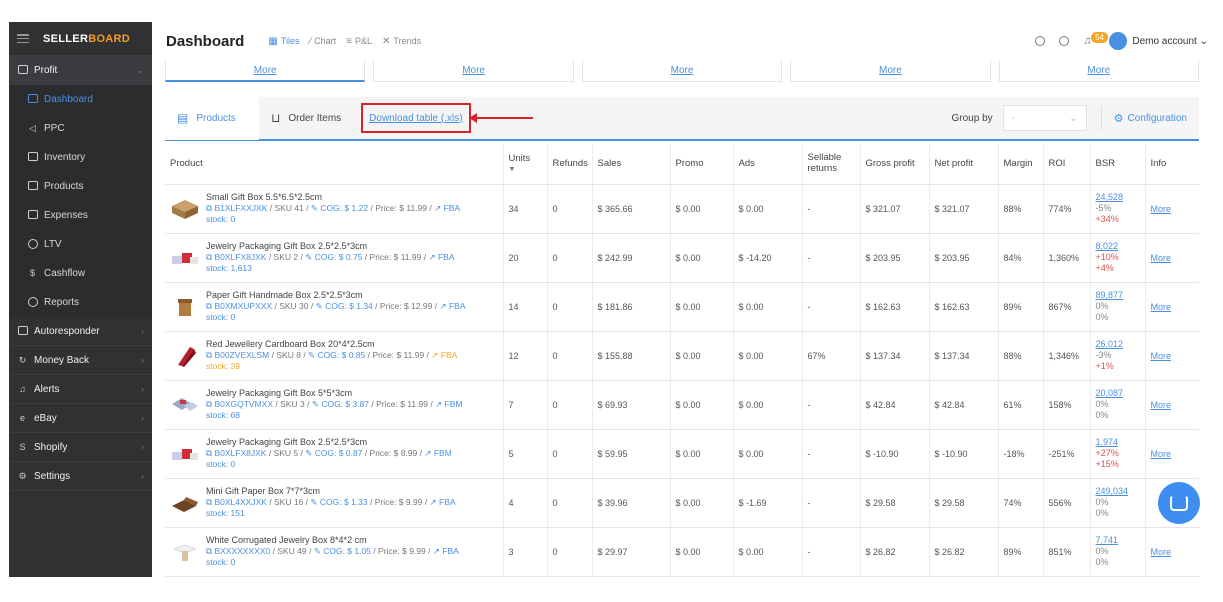  What do you see at coordinates (1021, 164) in the screenshot?
I see `column-header-margin: Margin` at bounding box center [1021, 164].